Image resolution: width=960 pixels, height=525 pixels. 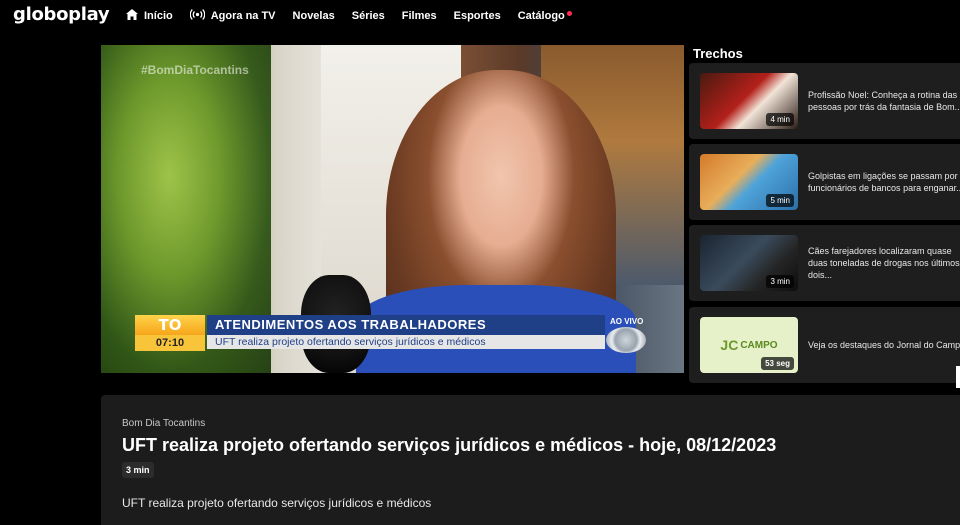 I want to click on nav-item-label: Catálogo, so click(x=541, y=16).